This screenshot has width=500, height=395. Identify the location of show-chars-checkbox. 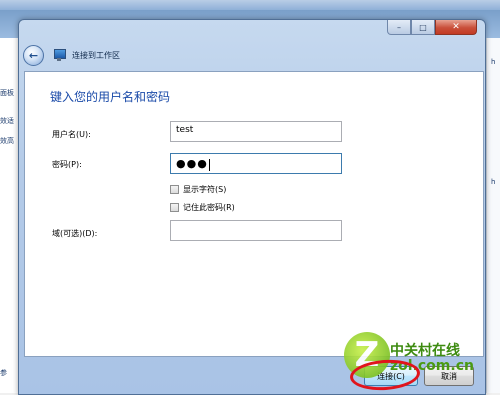
(174, 189).